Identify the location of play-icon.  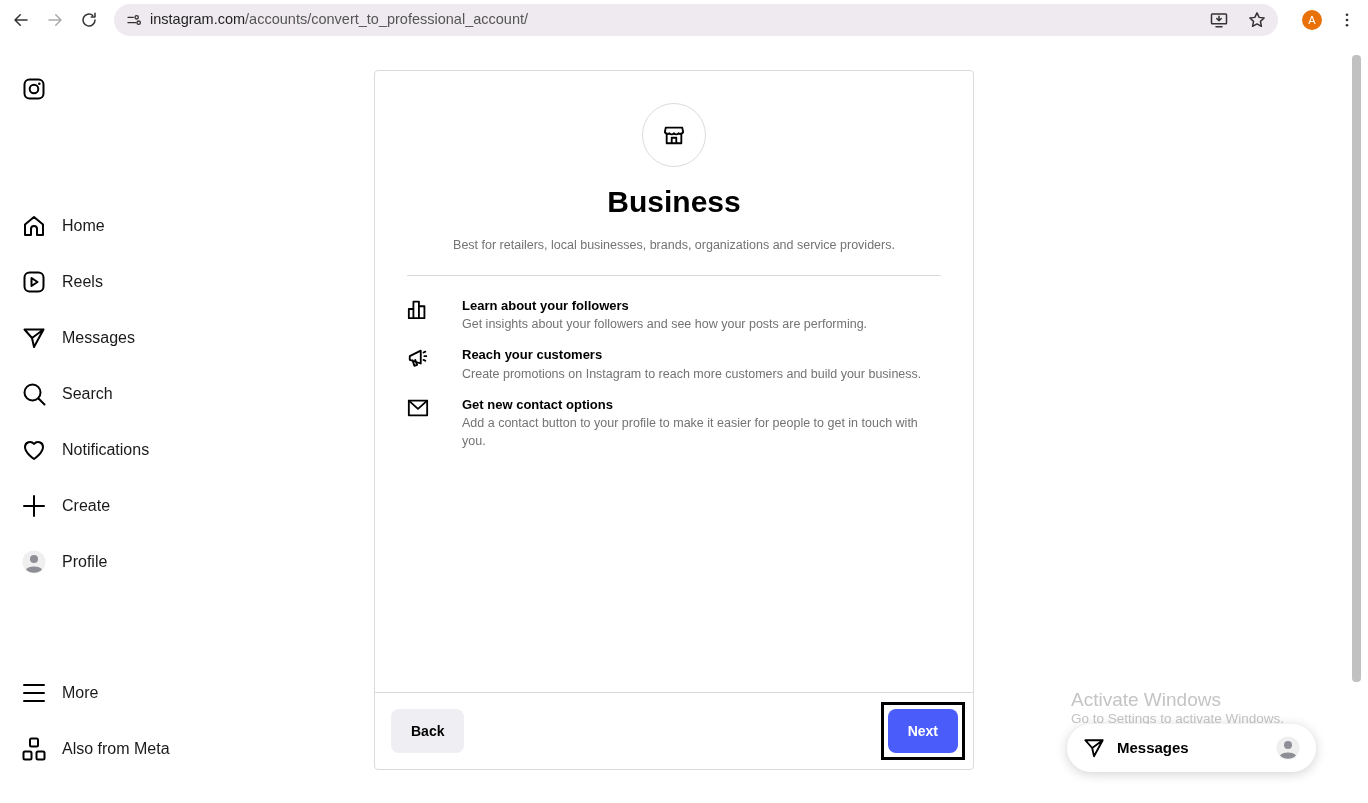
(34, 282).